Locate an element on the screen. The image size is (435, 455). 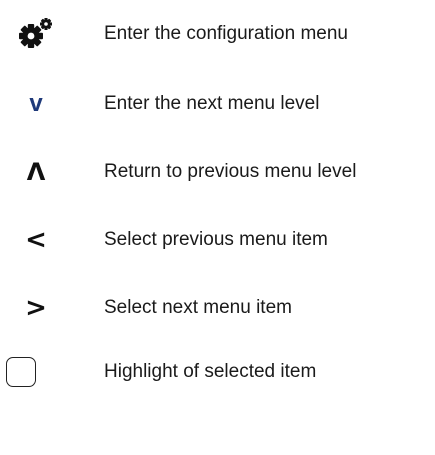
greater-than-glyph: > is located at coordinates (36, 308).